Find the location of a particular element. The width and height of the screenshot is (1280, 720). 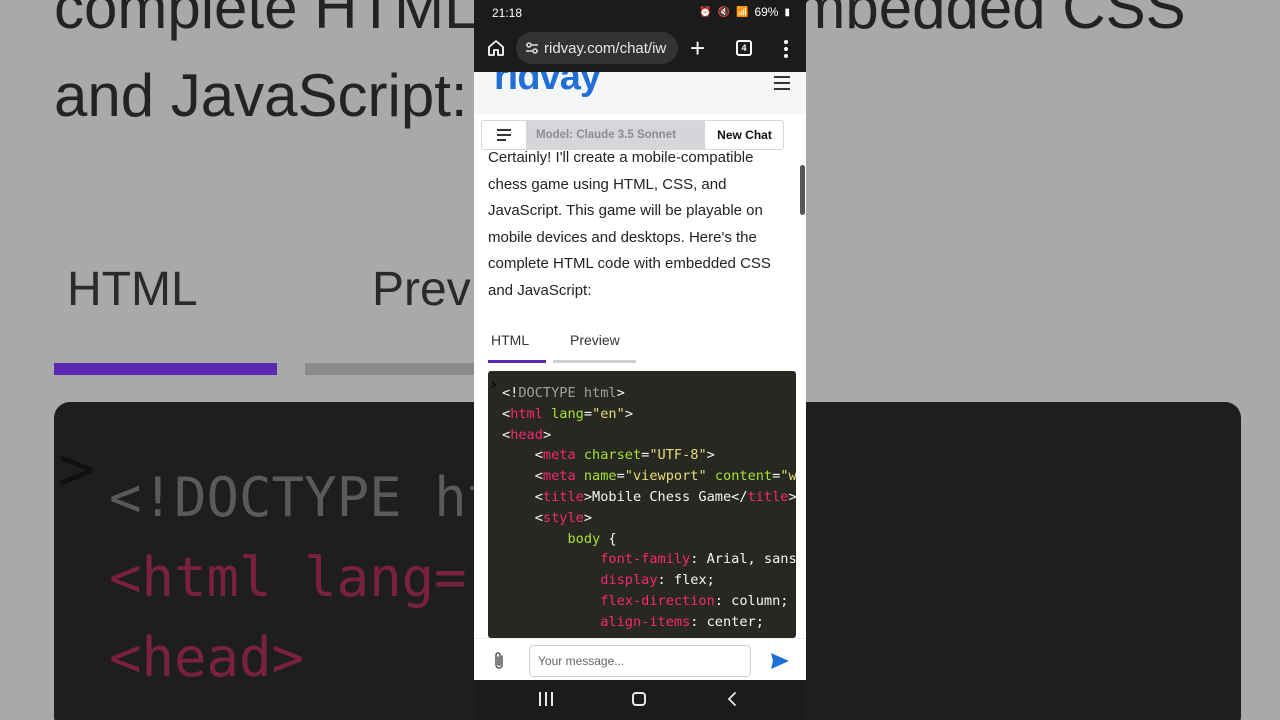

sidebar-toggle-icon is located at coordinates (504, 135).